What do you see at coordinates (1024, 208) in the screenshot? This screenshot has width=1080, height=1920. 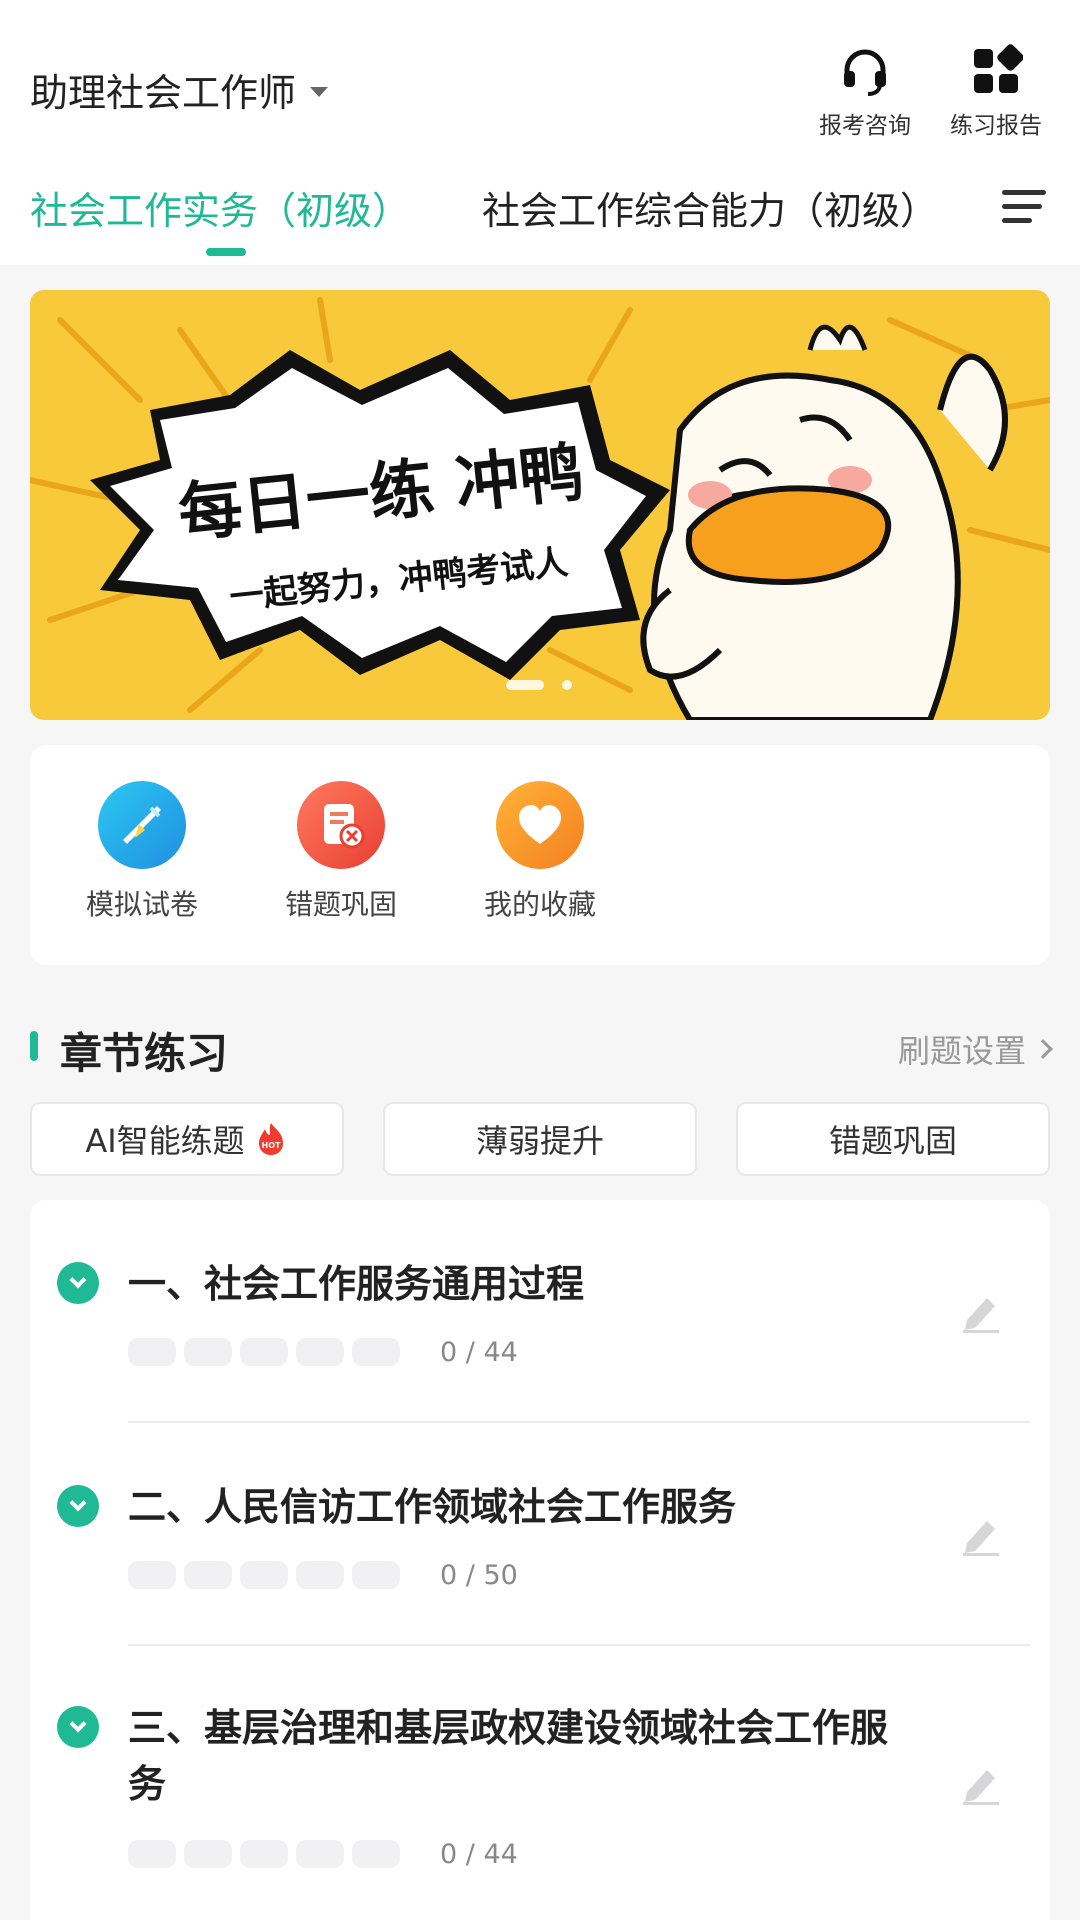 I see `menu-icon` at bounding box center [1024, 208].